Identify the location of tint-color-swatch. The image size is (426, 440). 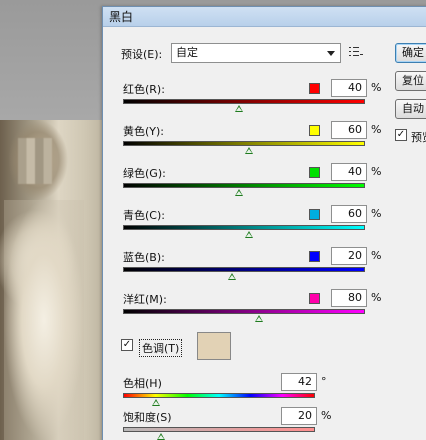
(214, 346).